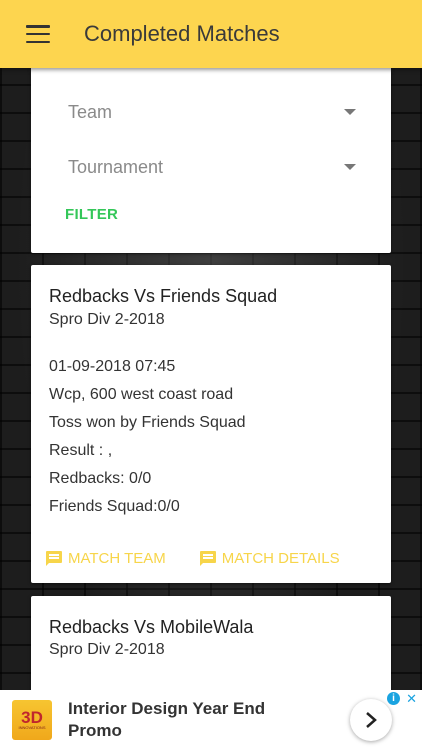 This screenshot has width=422, height=750. Describe the element at coordinates (81, 450) in the screenshot. I see `match-result: Result : ,` at that location.